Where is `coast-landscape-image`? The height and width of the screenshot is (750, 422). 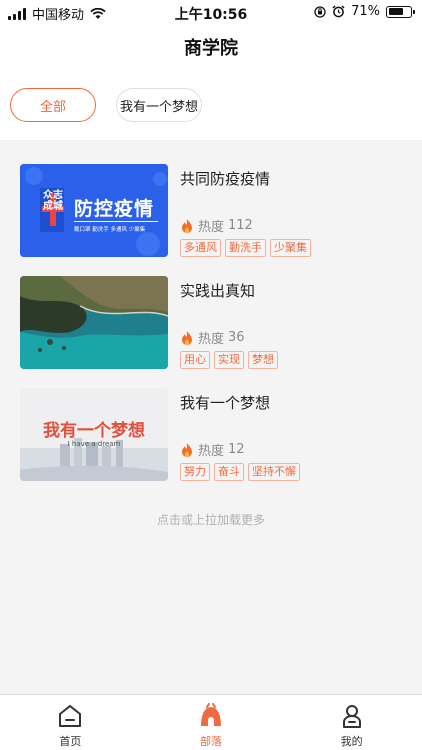
coast-landscape-image is located at coordinates (94, 322).